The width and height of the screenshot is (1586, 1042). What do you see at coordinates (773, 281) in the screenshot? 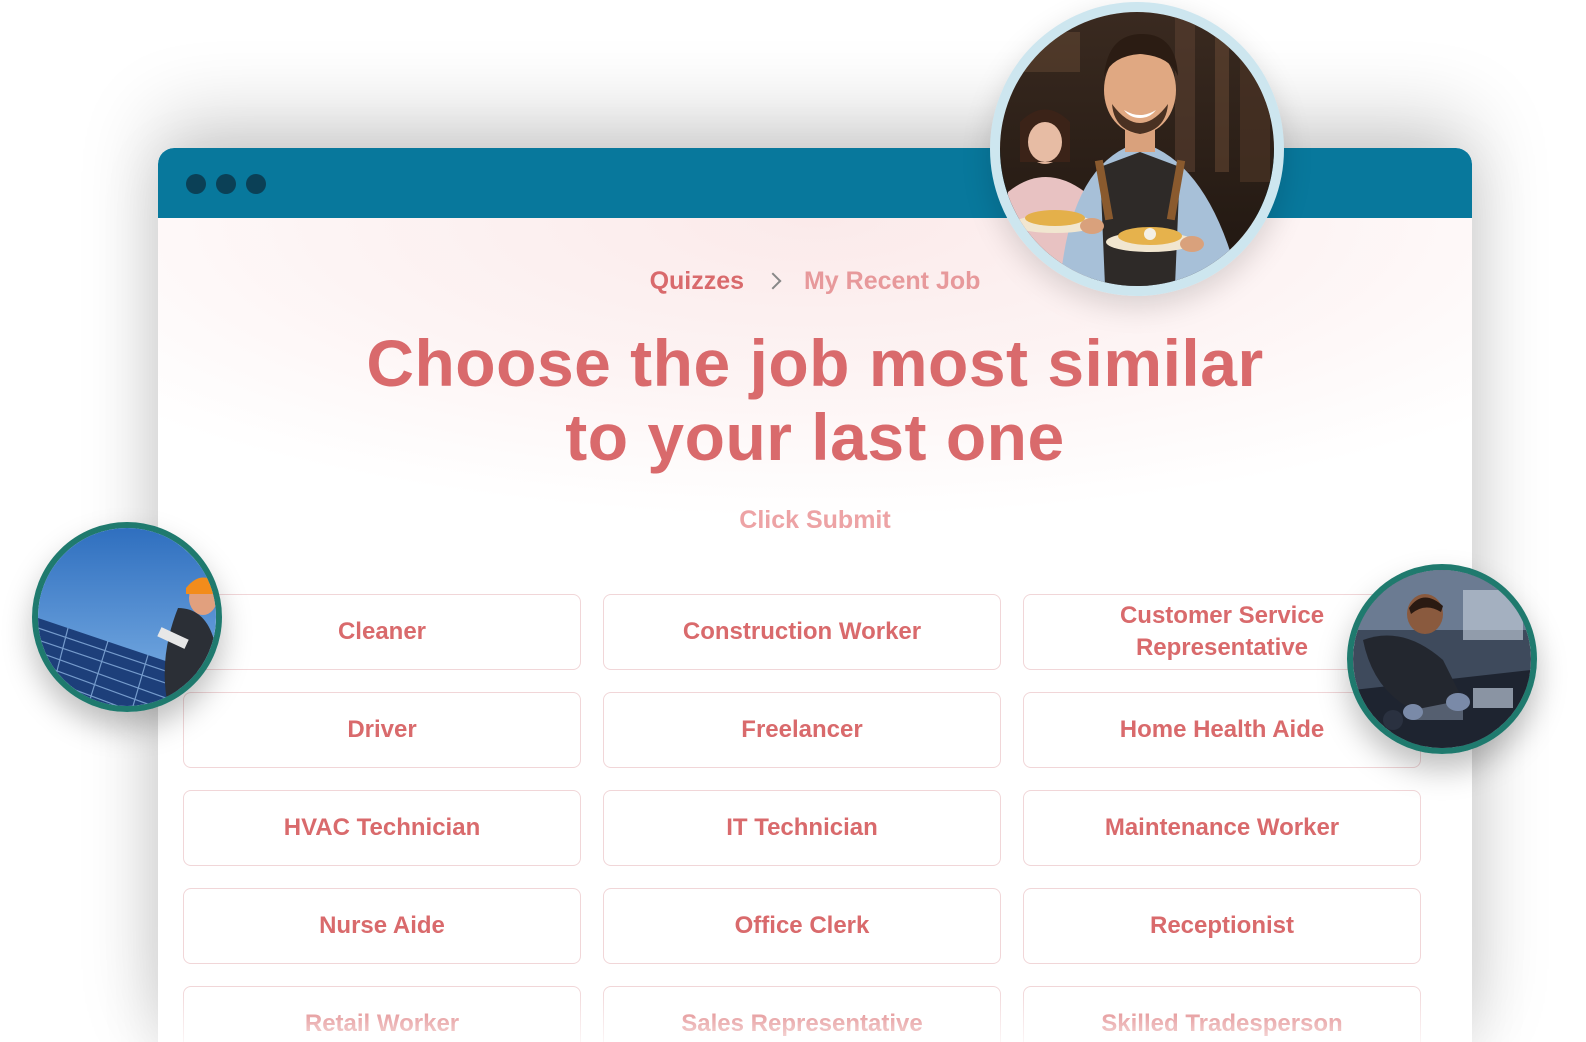
I see `chevron-right-icon` at bounding box center [773, 281].